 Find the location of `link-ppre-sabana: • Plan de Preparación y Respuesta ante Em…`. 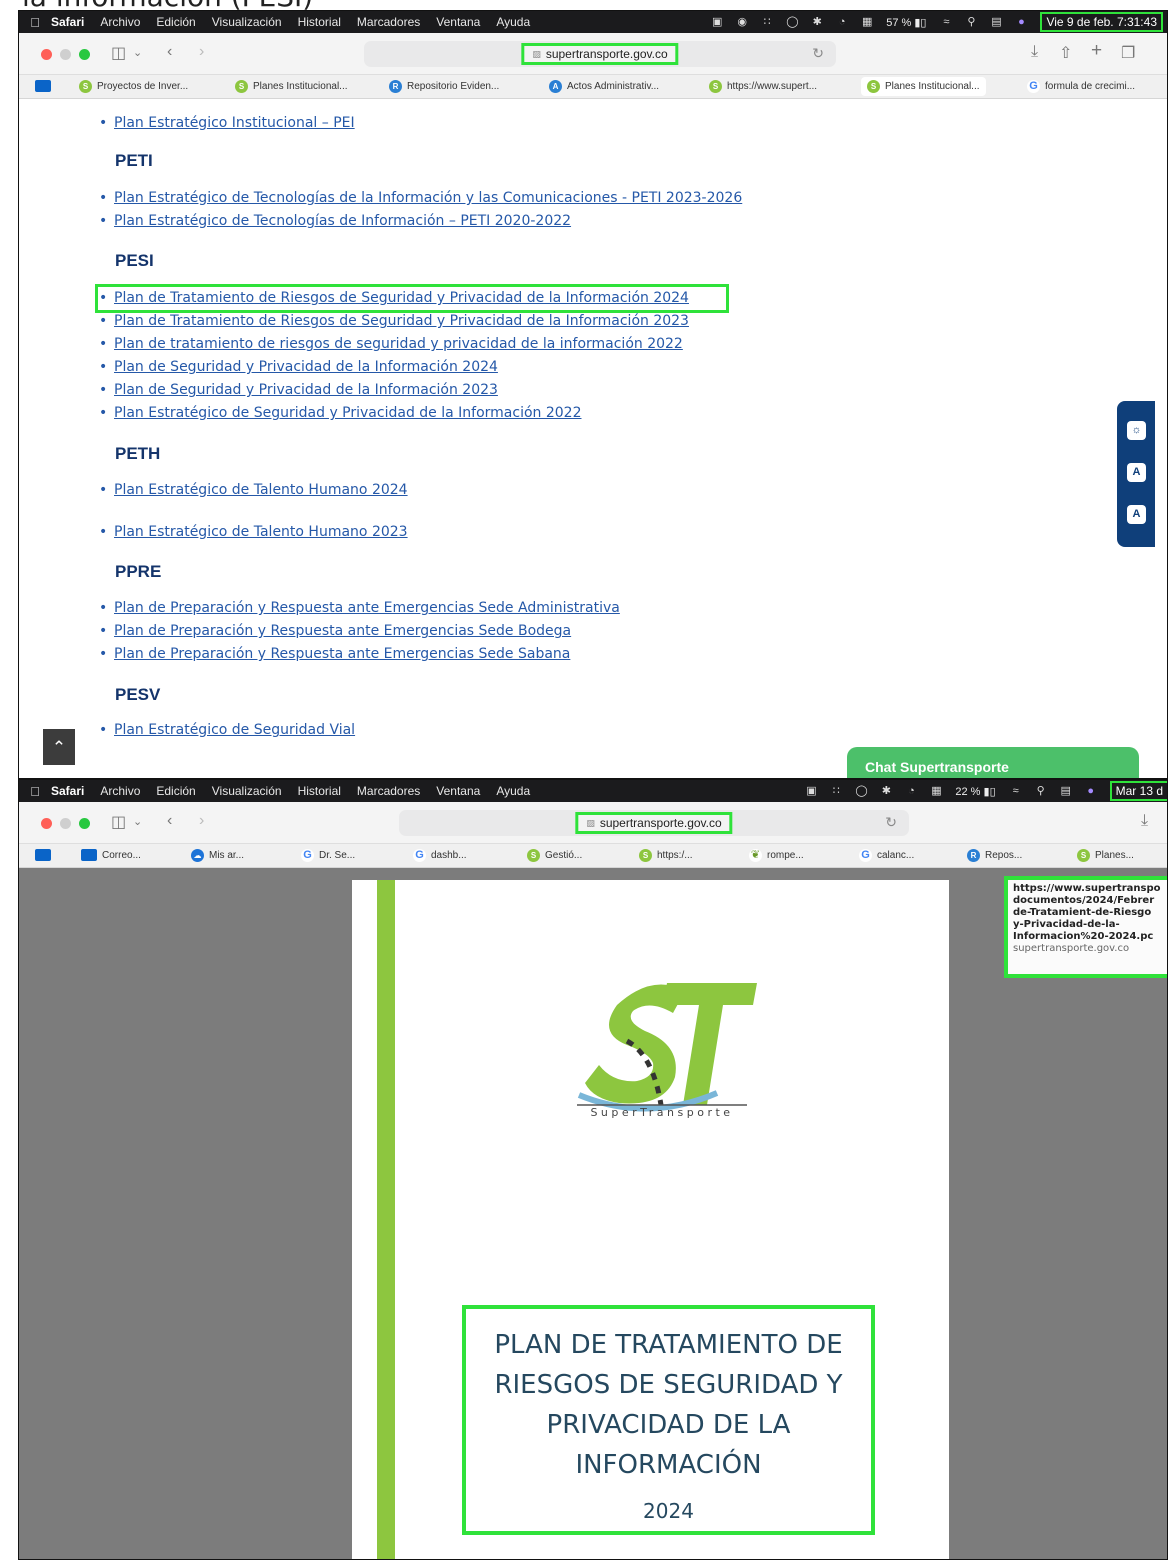

link-ppre-sabana: • Plan de Preparación y Respuesta ante Em… is located at coordinates (334, 654).